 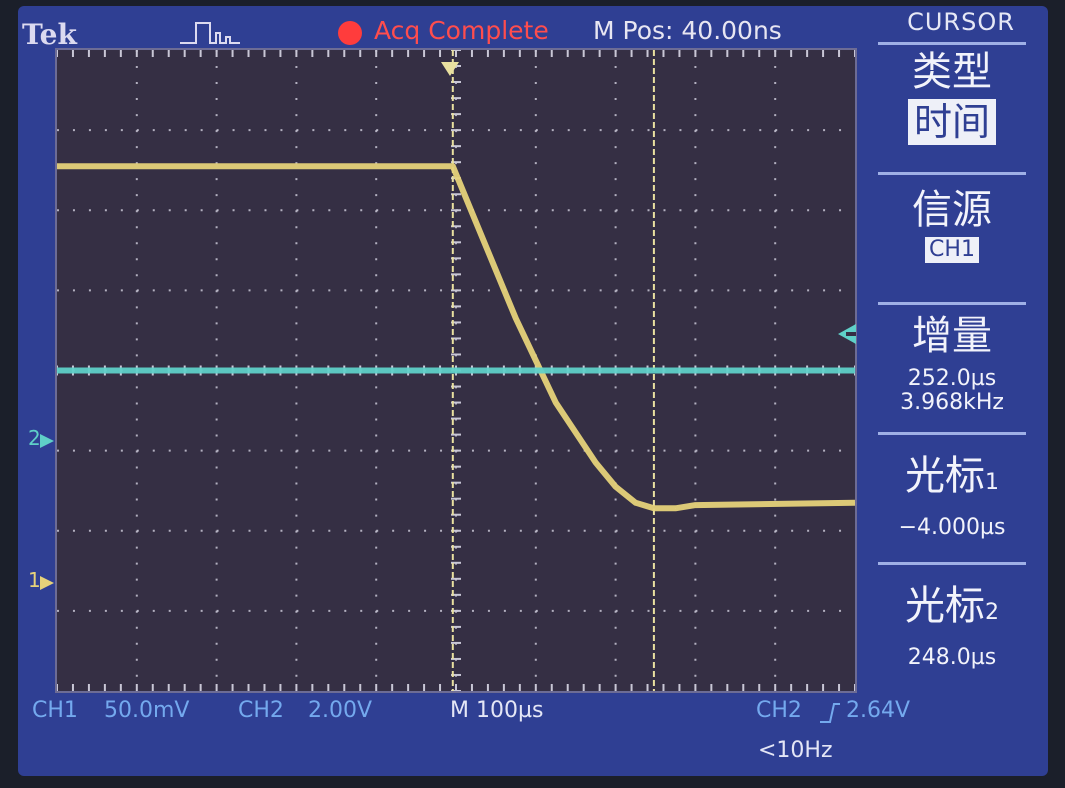 What do you see at coordinates (952, 527) in the screenshot?
I see `cursor1-value: −4.000µs` at bounding box center [952, 527].